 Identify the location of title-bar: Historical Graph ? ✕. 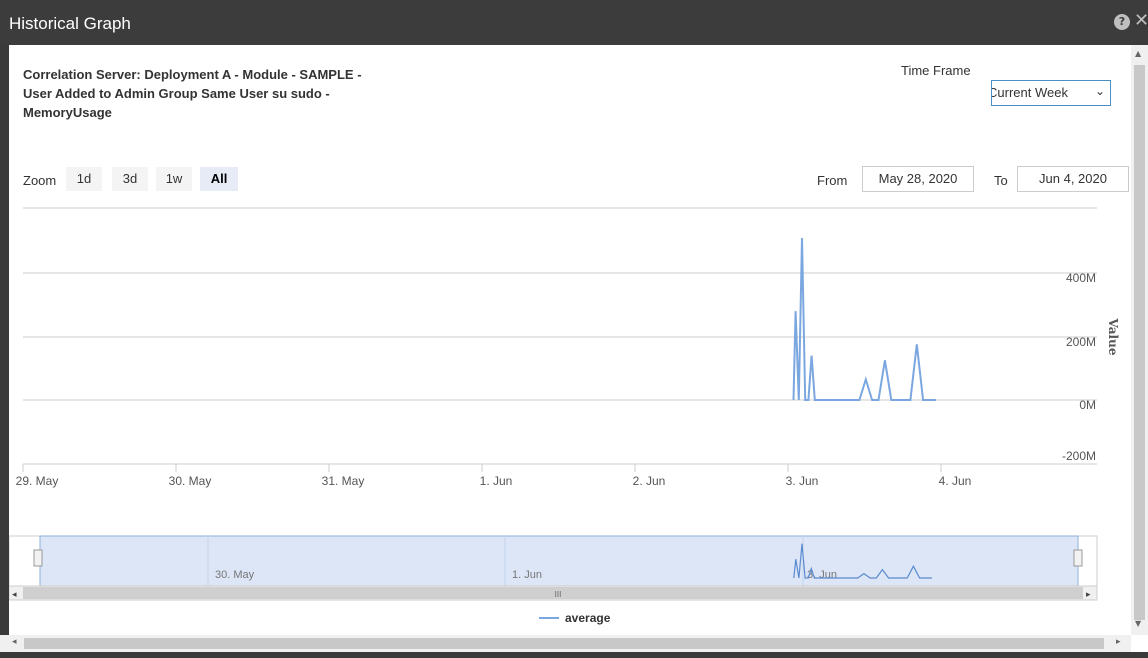
(574, 22).